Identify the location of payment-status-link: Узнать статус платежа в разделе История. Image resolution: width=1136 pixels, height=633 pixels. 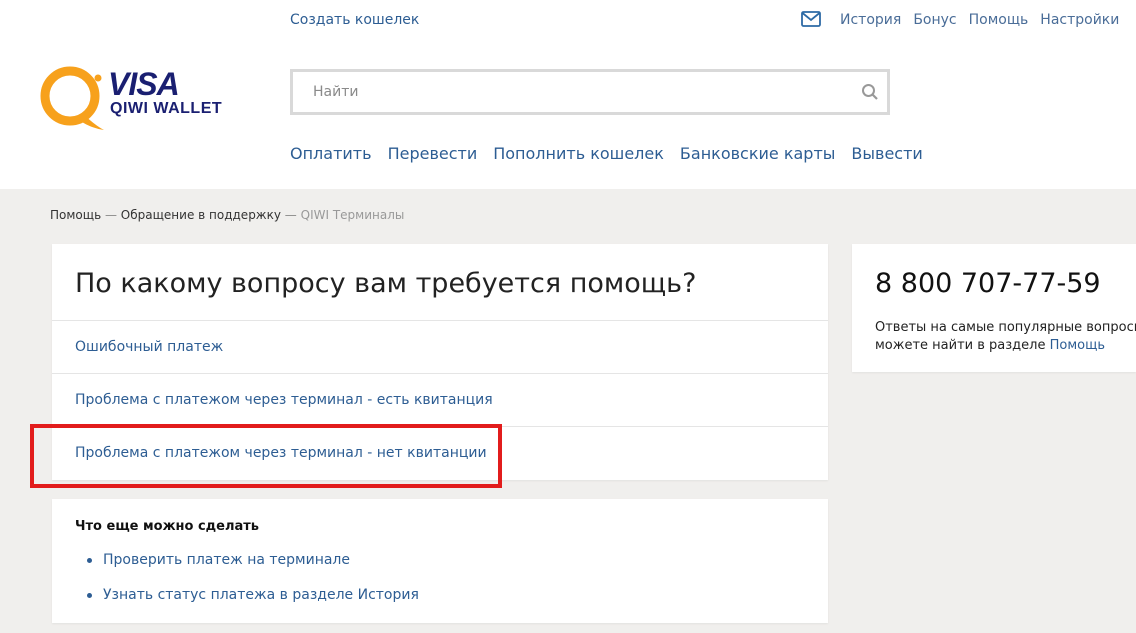
(261, 595).